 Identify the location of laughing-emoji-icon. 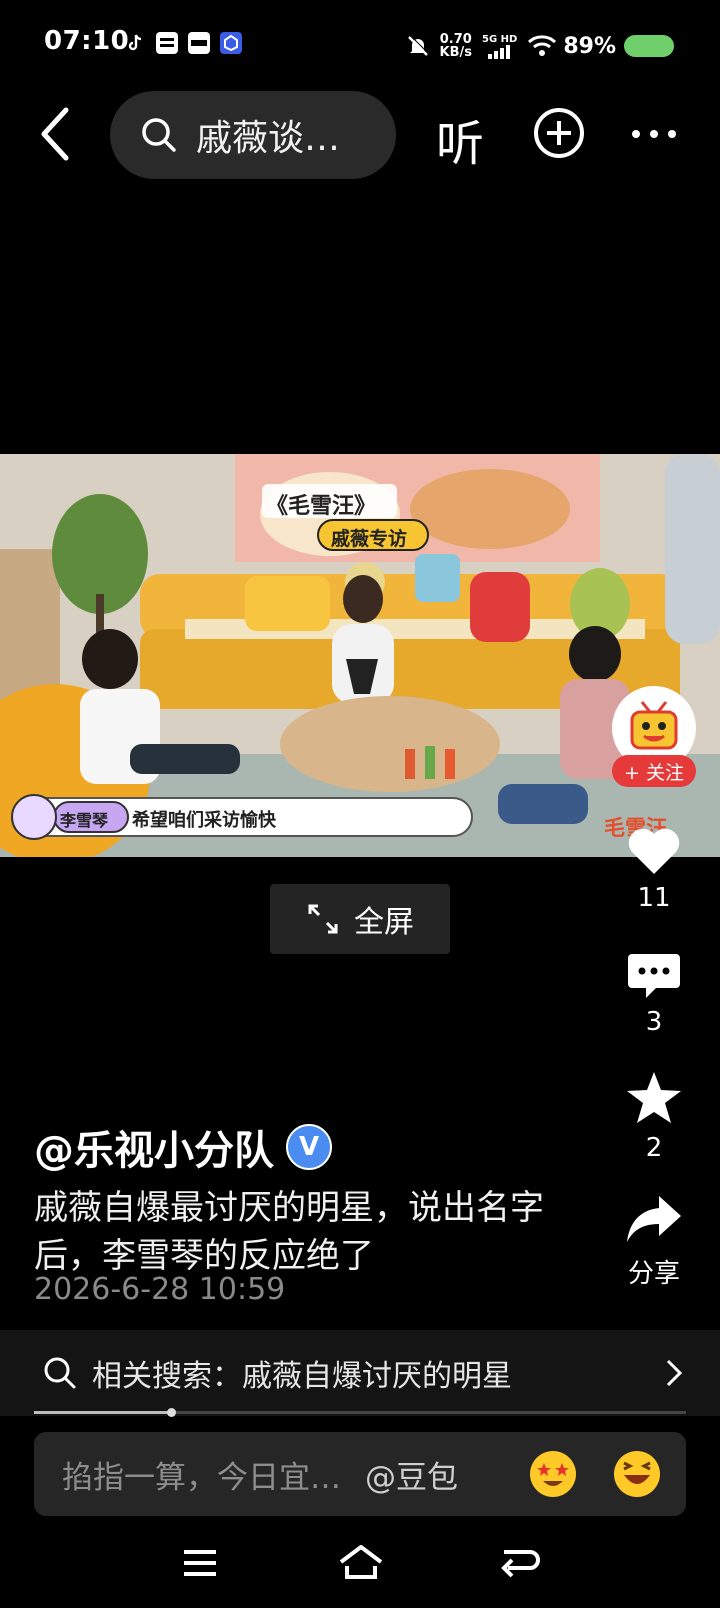
(637, 1474).